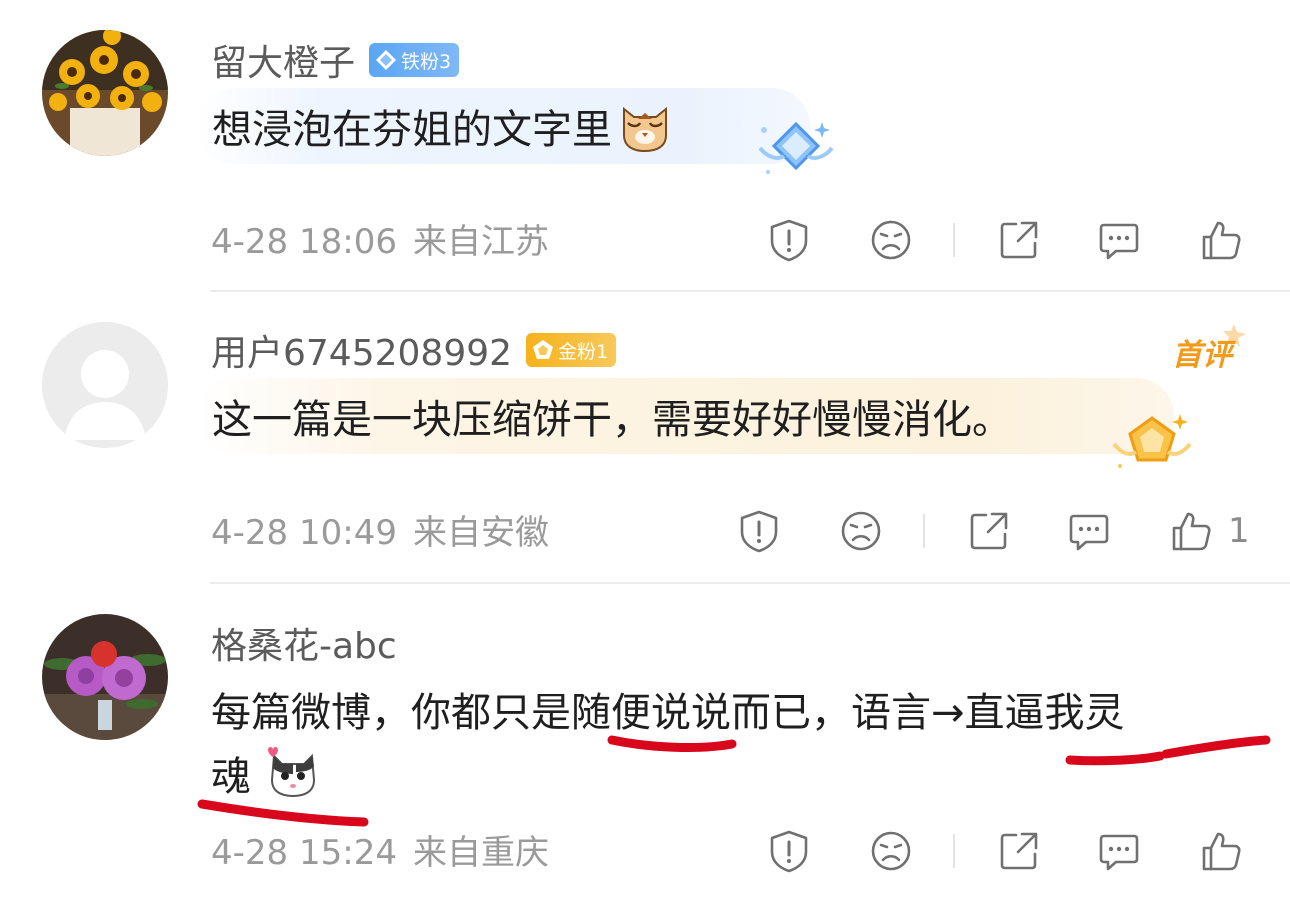  What do you see at coordinates (480, 533) in the screenshot?
I see `comment-location: 来自安徽` at bounding box center [480, 533].